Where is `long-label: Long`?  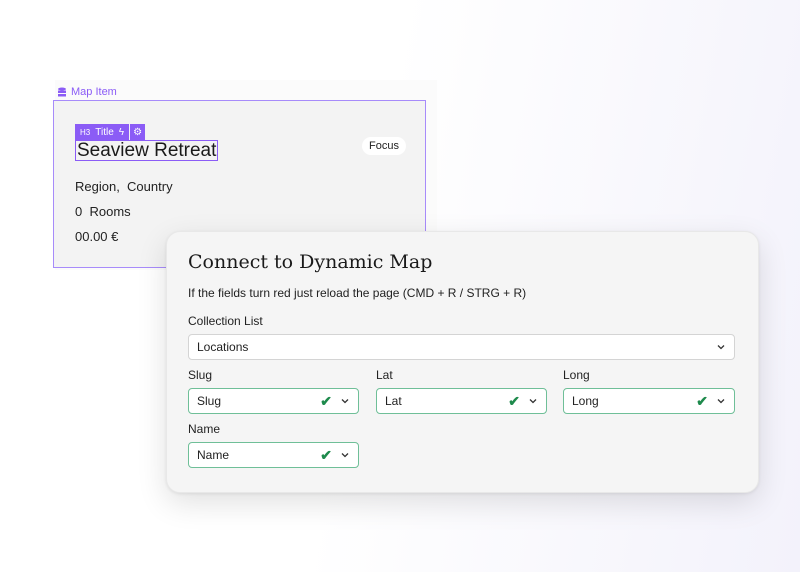 long-label: Long is located at coordinates (576, 375).